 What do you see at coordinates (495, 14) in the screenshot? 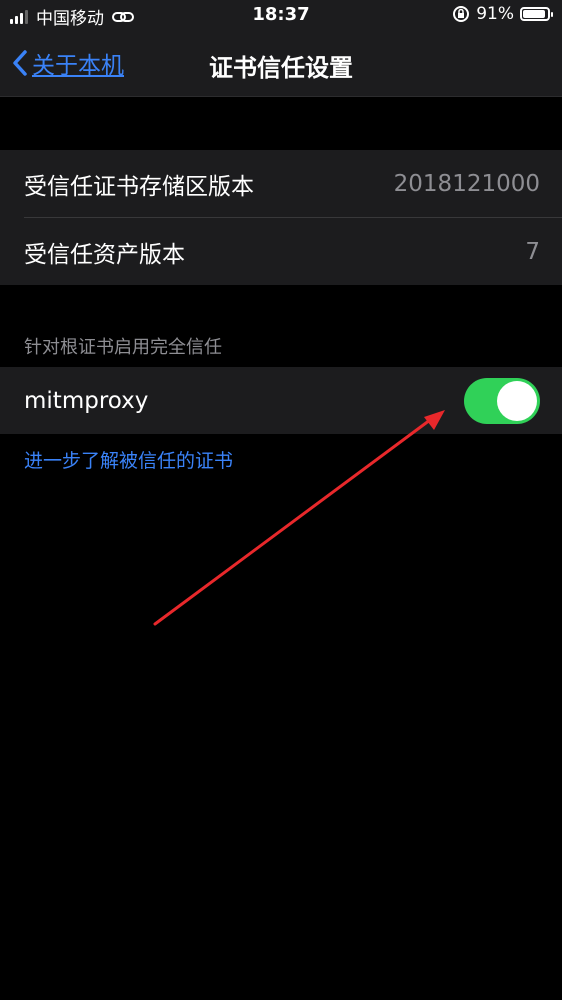
I see `battery-percent: 91%` at bounding box center [495, 14].